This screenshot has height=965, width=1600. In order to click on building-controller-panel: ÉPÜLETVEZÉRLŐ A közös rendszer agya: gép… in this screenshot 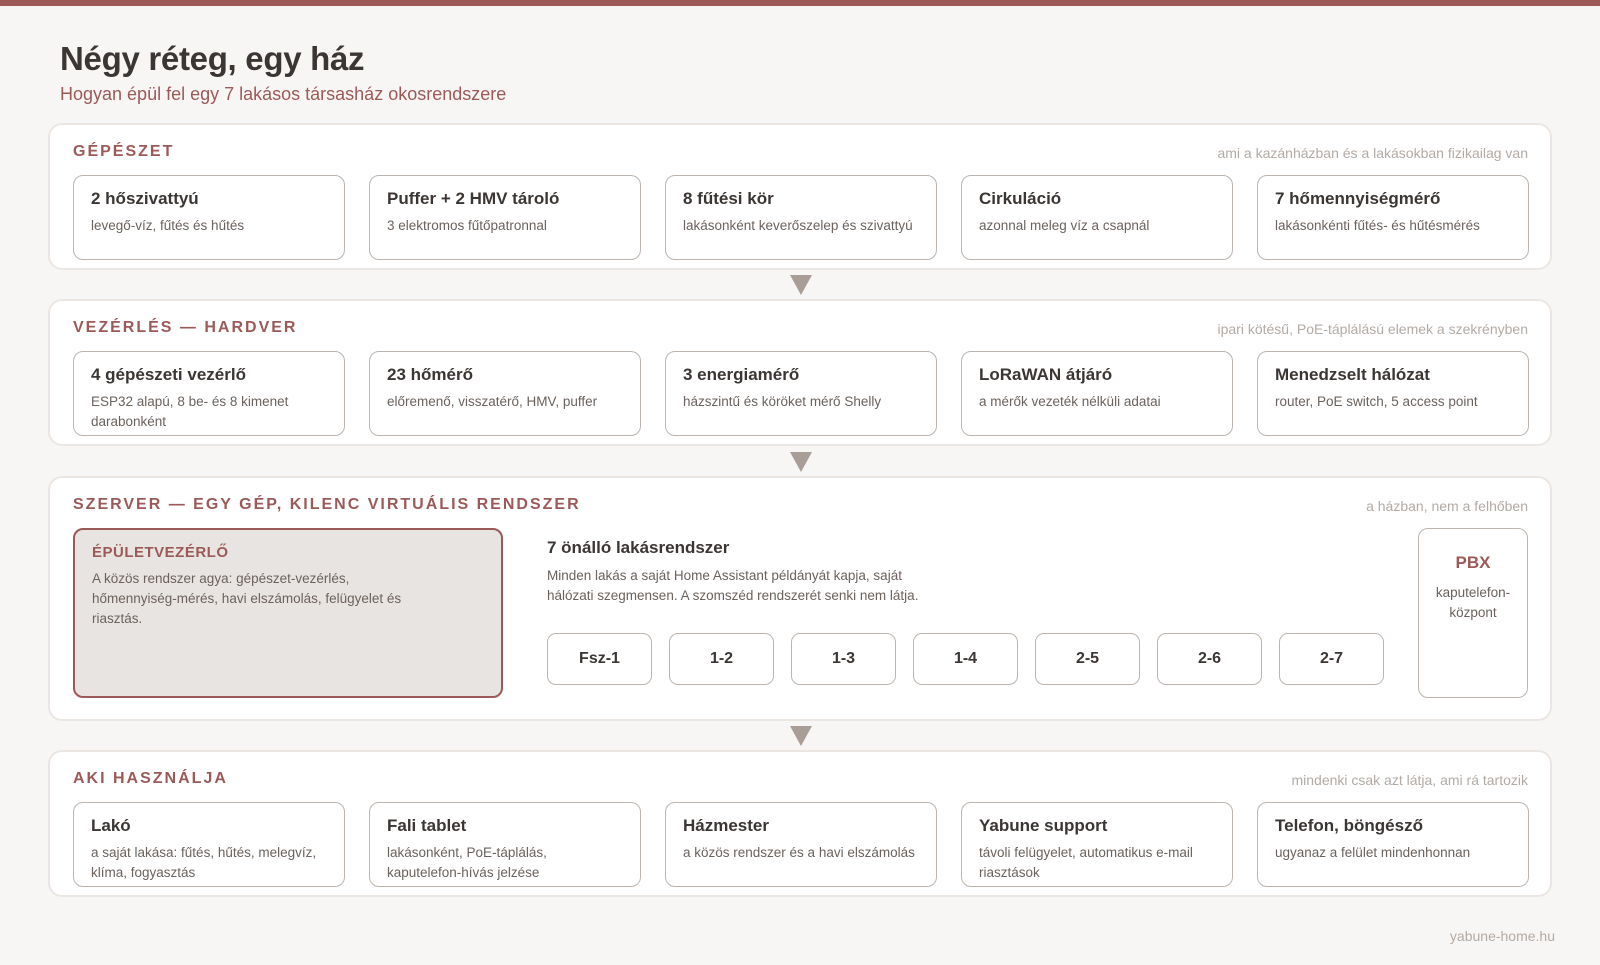, I will do `click(288, 613)`.